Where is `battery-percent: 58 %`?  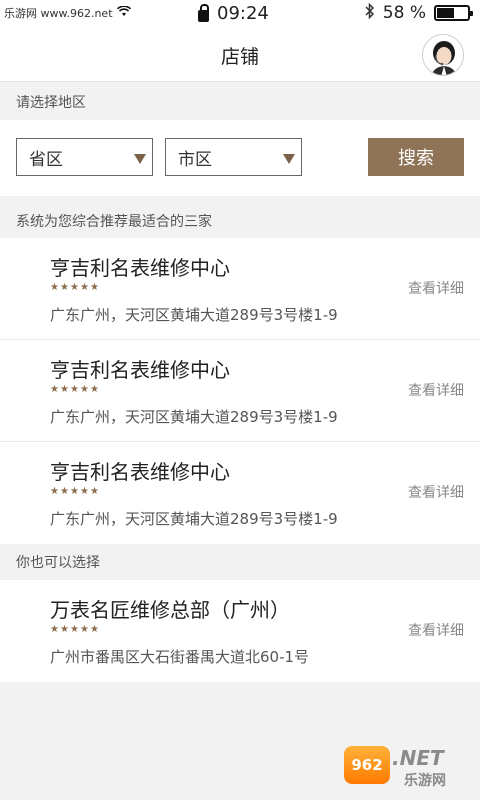
battery-percent: 58 % is located at coordinates (404, 13).